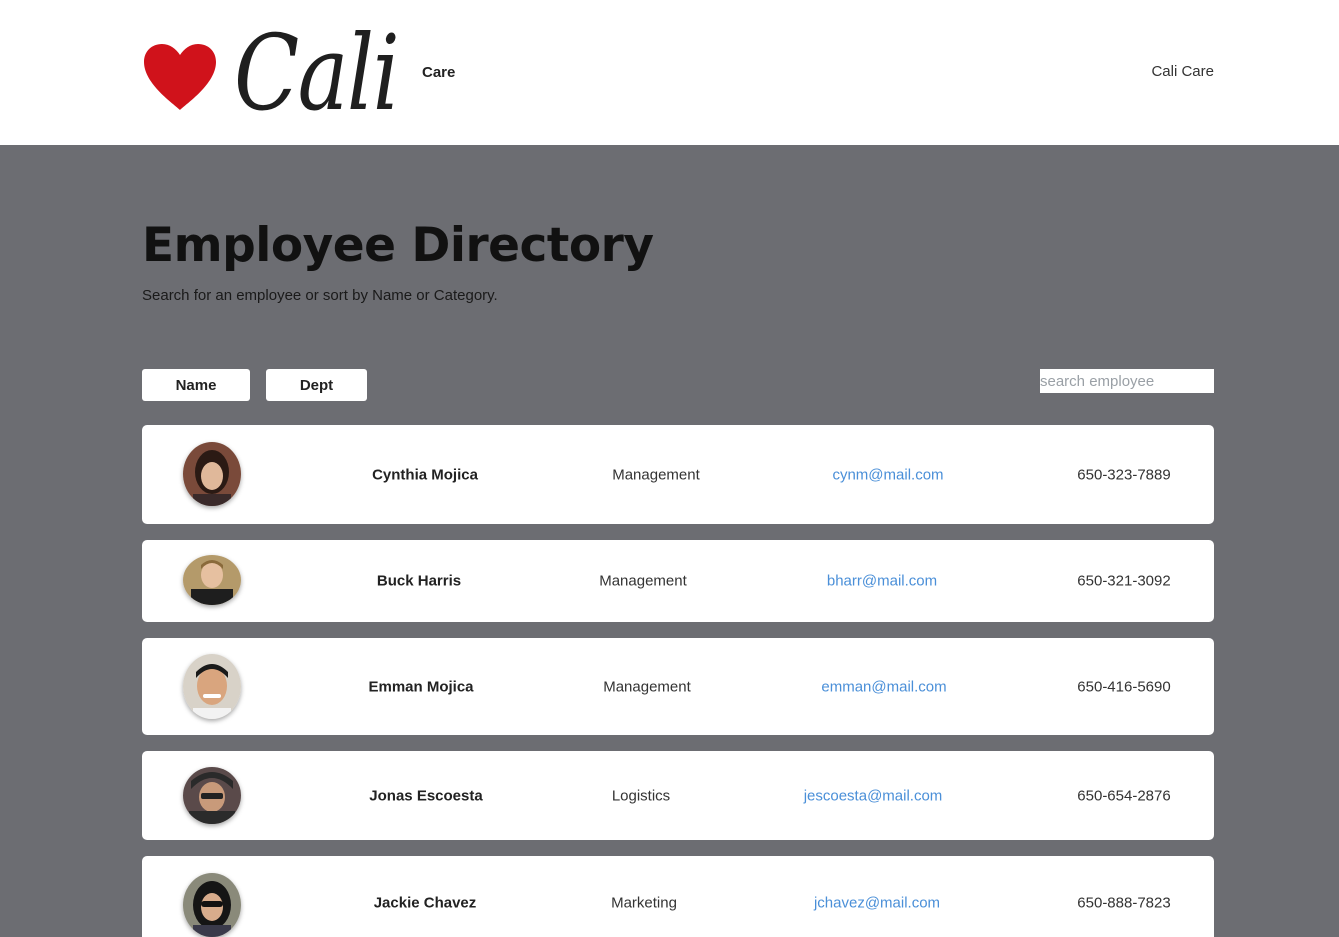 This screenshot has height=937, width=1339. What do you see at coordinates (425, 903) in the screenshot?
I see `employee-name: Jackie Chavez` at bounding box center [425, 903].